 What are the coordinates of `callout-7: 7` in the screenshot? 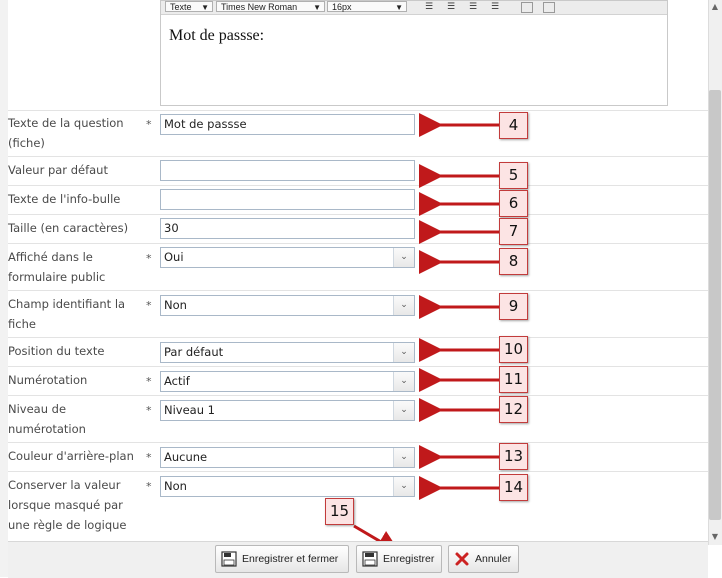 It's located at (513, 231).